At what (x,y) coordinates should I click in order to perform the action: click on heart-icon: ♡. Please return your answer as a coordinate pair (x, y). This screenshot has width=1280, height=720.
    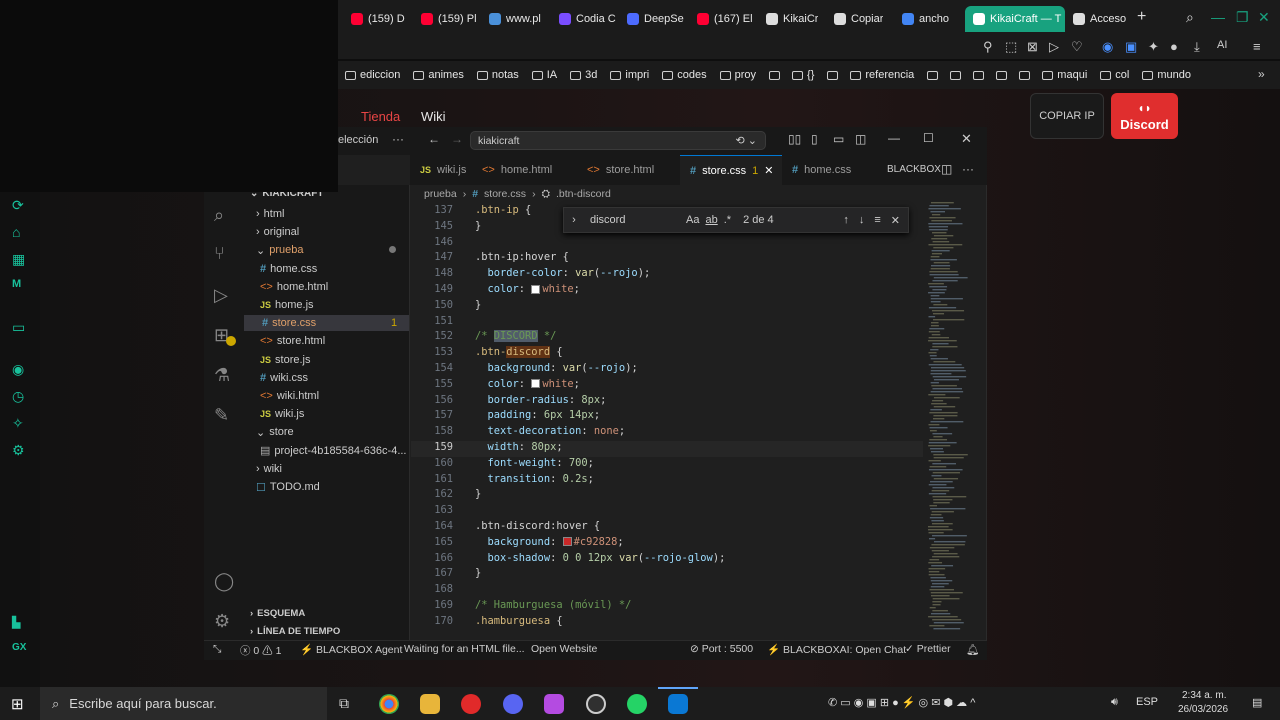
    Looking at the image, I should click on (1077, 47).